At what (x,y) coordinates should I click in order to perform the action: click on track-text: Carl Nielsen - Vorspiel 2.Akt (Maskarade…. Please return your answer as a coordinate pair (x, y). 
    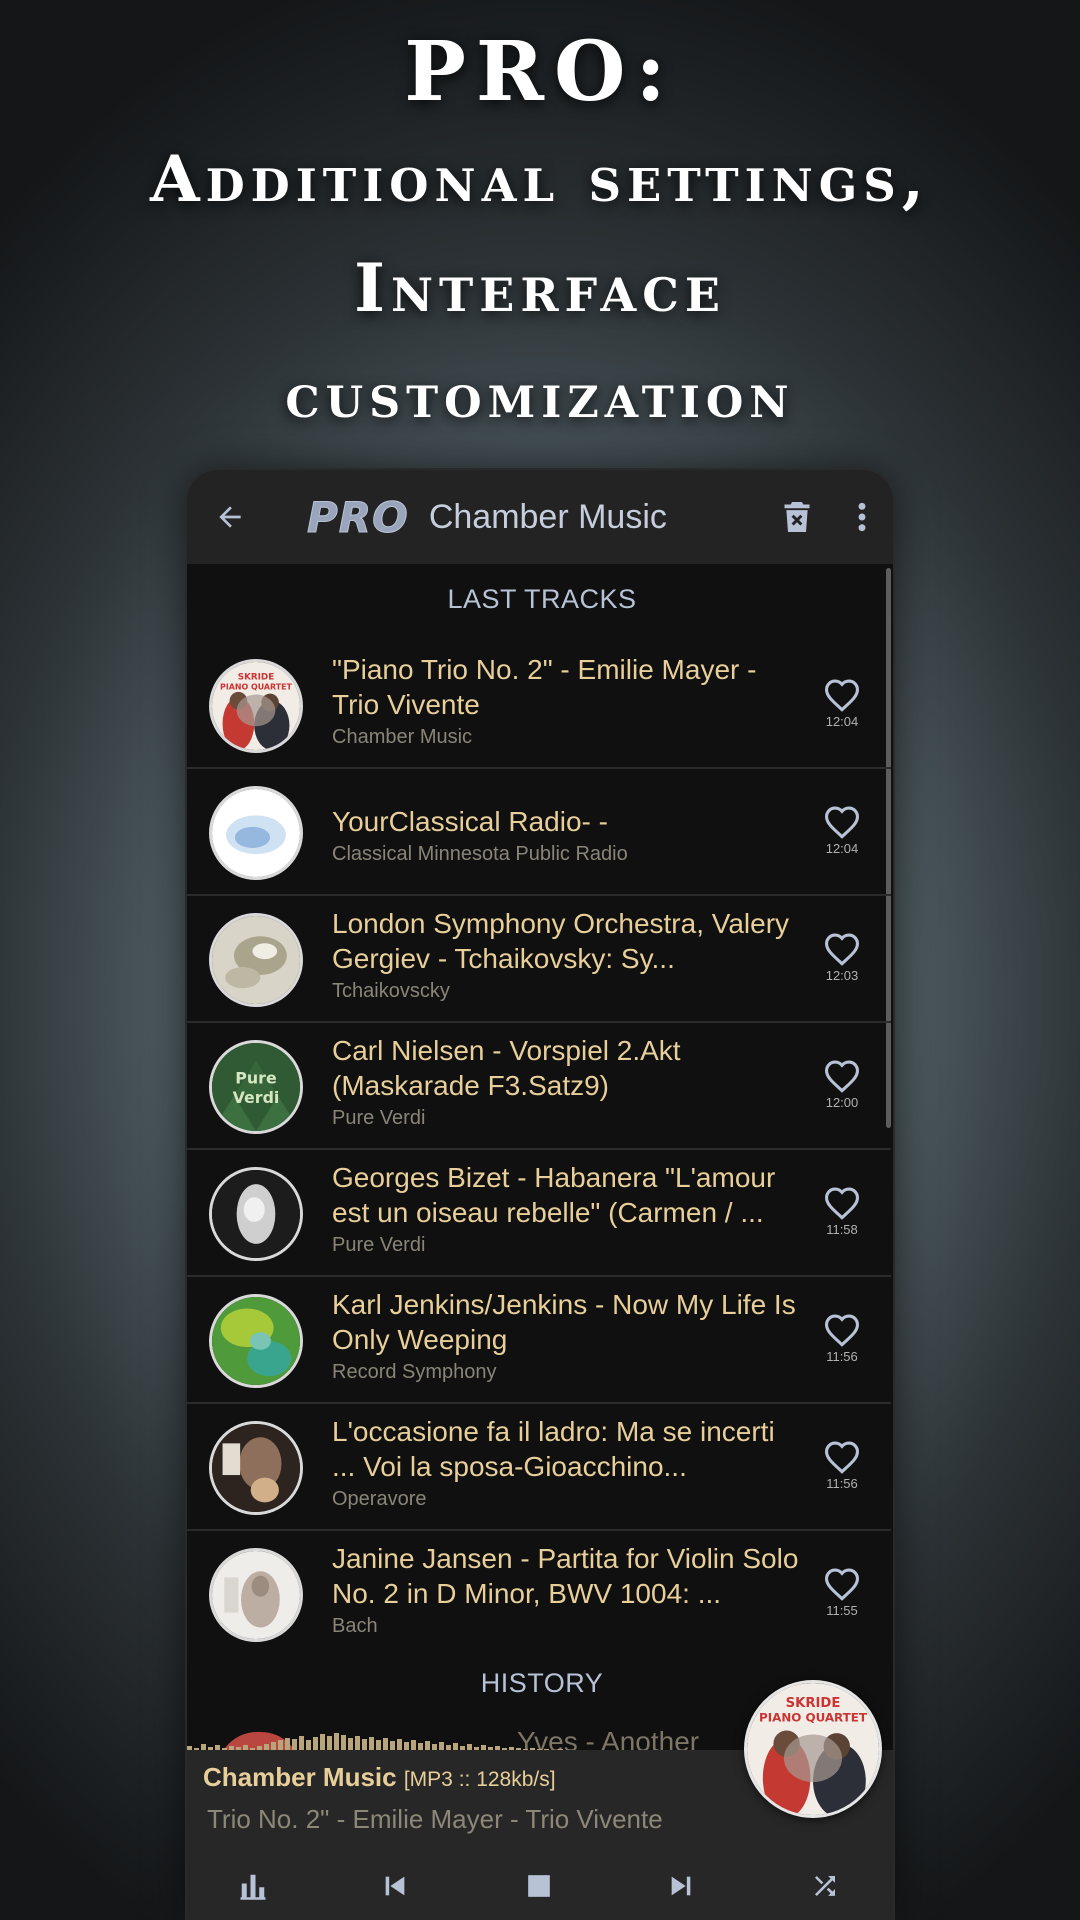
    Looking at the image, I should click on (567, 1081).